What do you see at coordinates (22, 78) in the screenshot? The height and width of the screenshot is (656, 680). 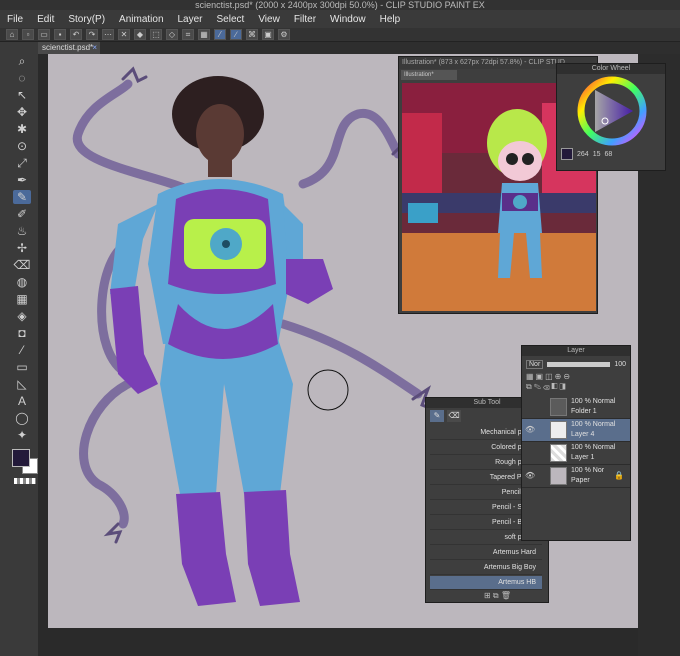 I see `lasso-icon: ◌` at bounding box center [22, 78].